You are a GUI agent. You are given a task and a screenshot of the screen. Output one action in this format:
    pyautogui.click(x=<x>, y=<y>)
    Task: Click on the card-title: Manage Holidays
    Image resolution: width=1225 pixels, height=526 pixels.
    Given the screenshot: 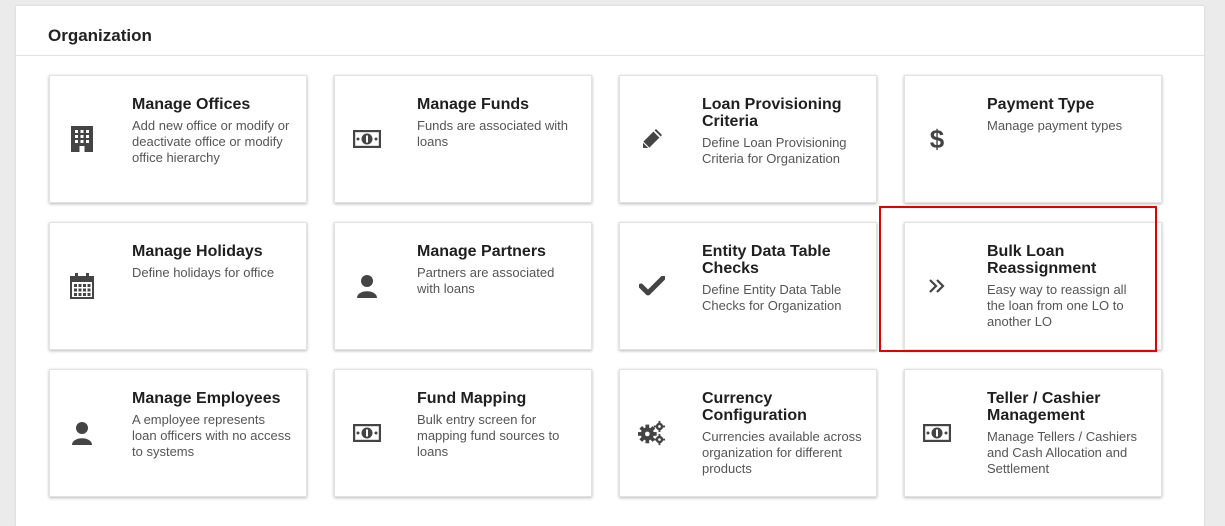 What is the action you would take?
    pyautogui.click(x=197, y=251)
    